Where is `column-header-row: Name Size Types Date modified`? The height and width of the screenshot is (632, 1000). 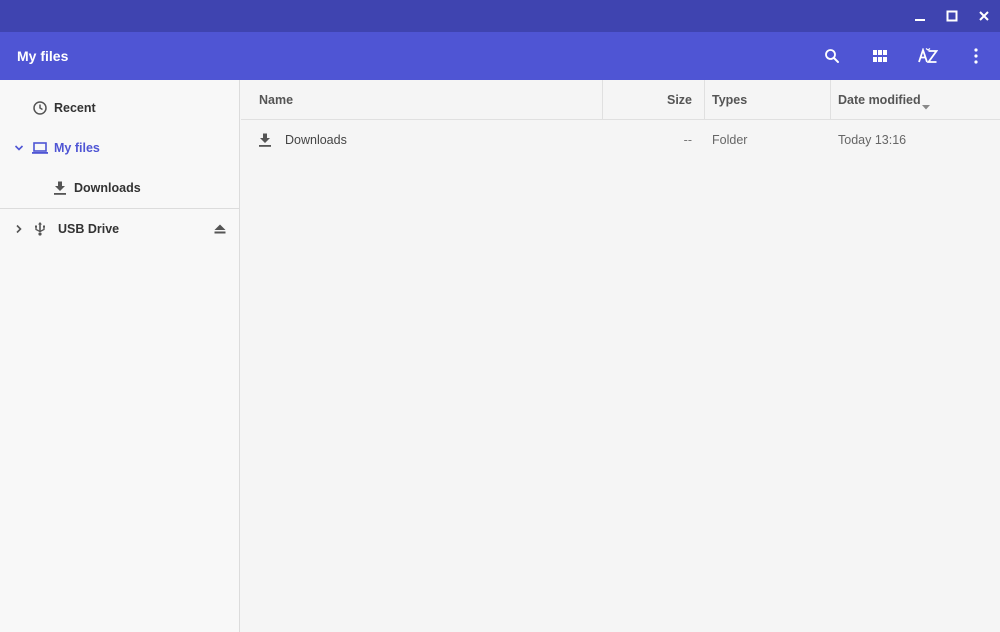
column-header-row: Name Size Types Date modified is located at coordinates (620, 100).